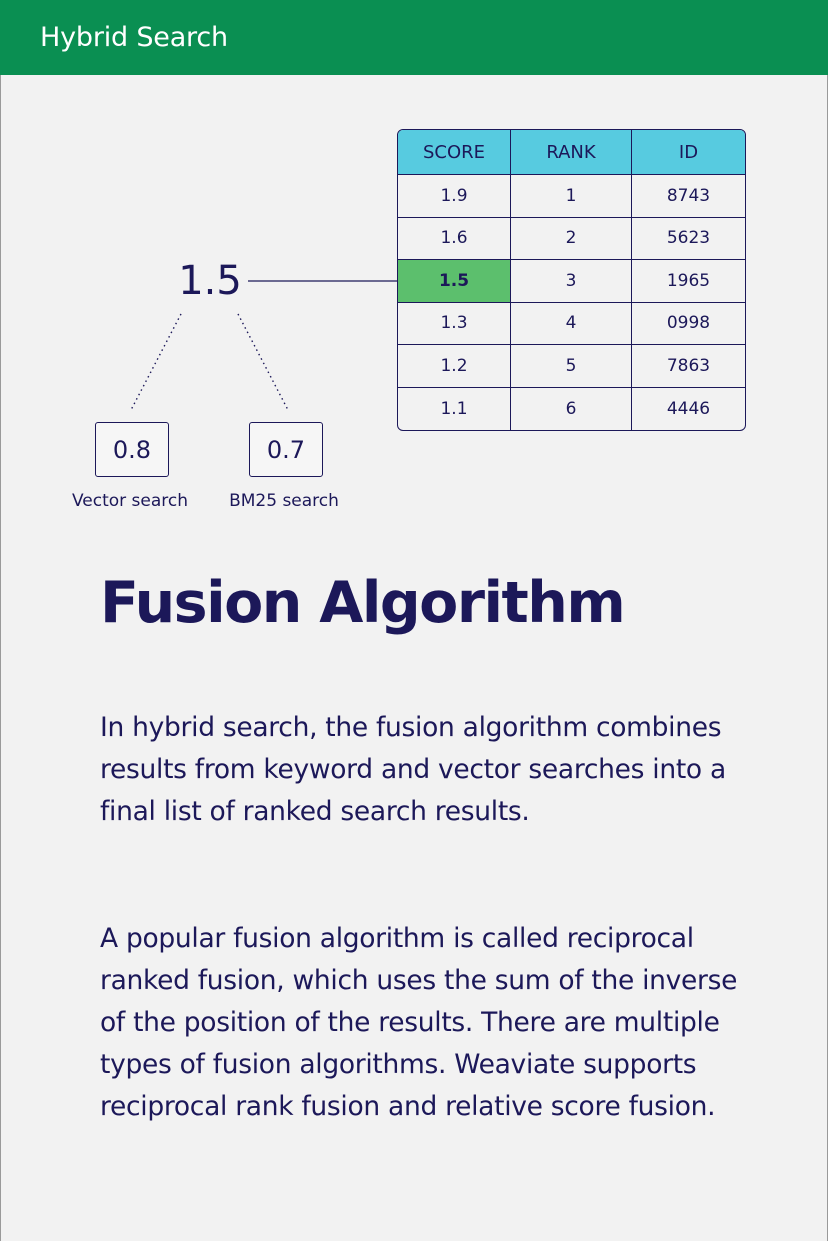  What do you see at coordinates (688, 152) in the screenshot?
I see `table-header-id: ID` at bounding box center [688, 152].